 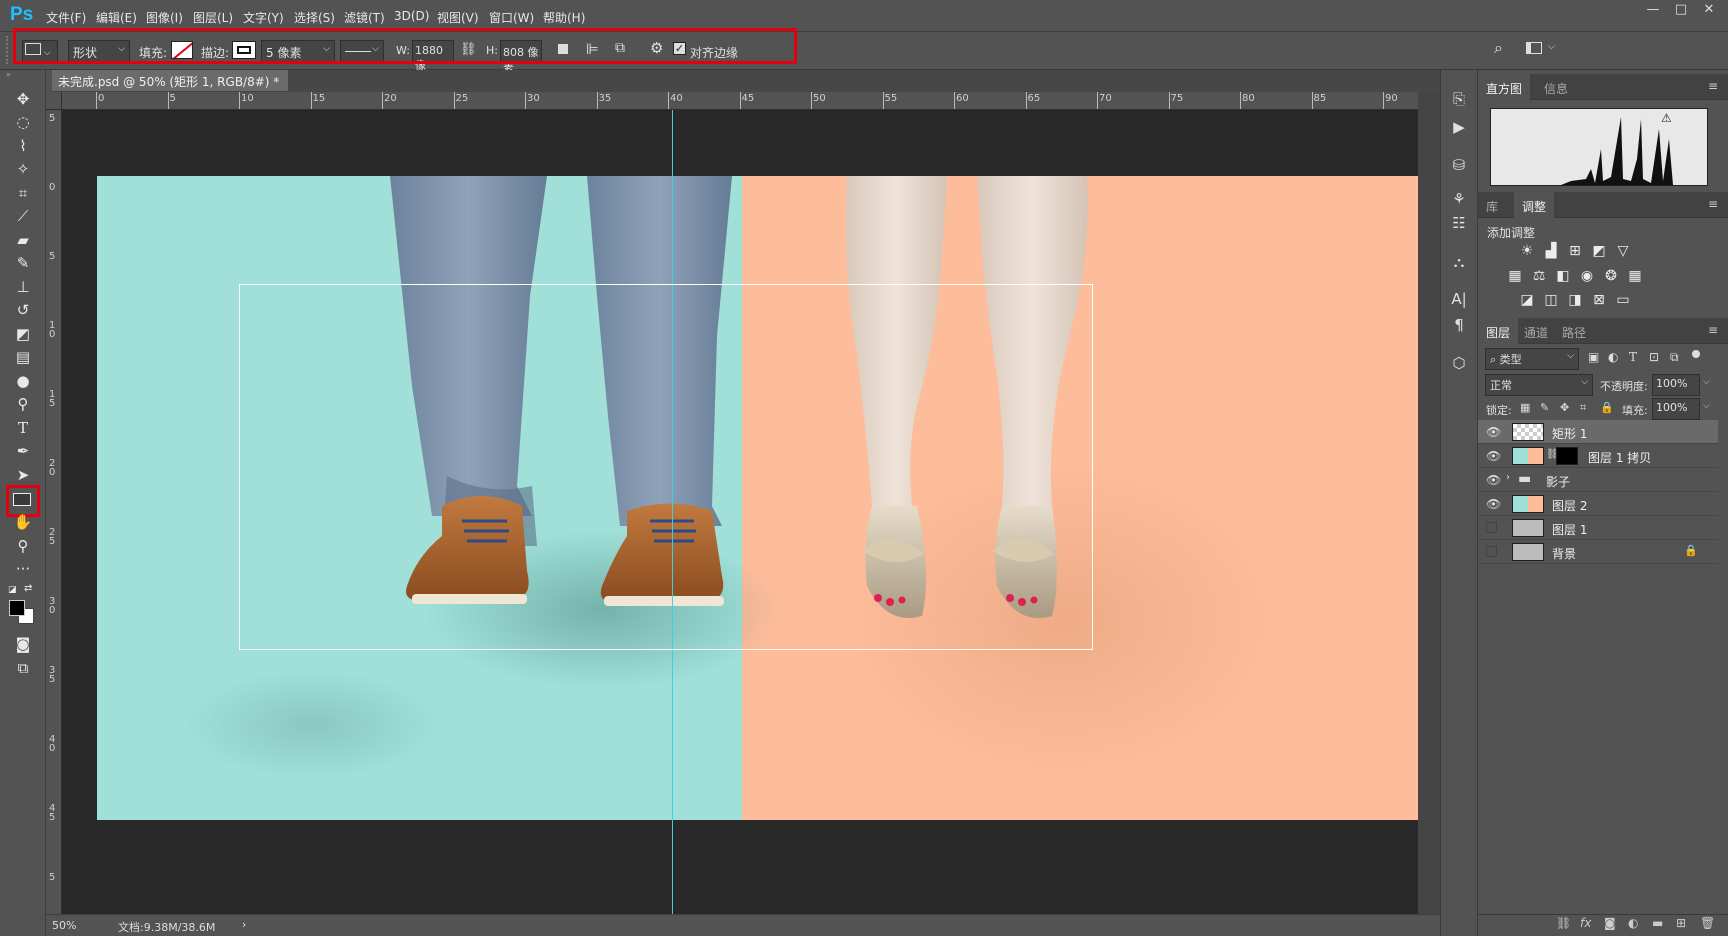 I want to click on menu-3d: 3D(D), so click(x=411, y=16).